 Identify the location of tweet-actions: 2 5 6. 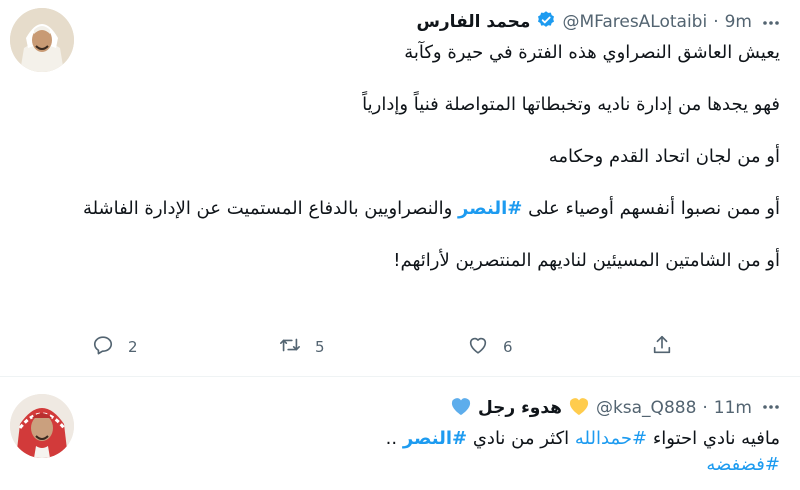
(400, 348).